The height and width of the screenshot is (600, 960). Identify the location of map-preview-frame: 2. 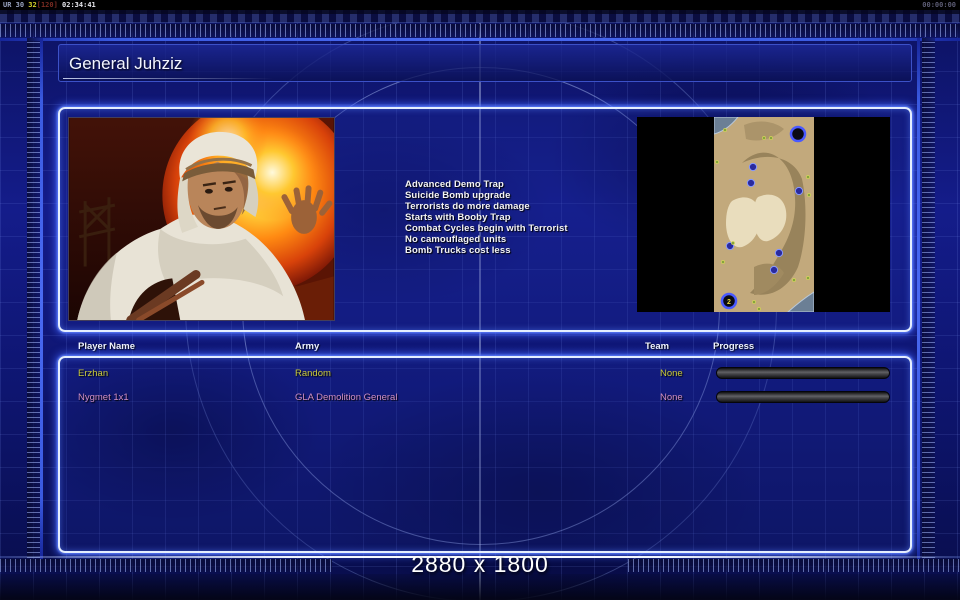
(763, 214).